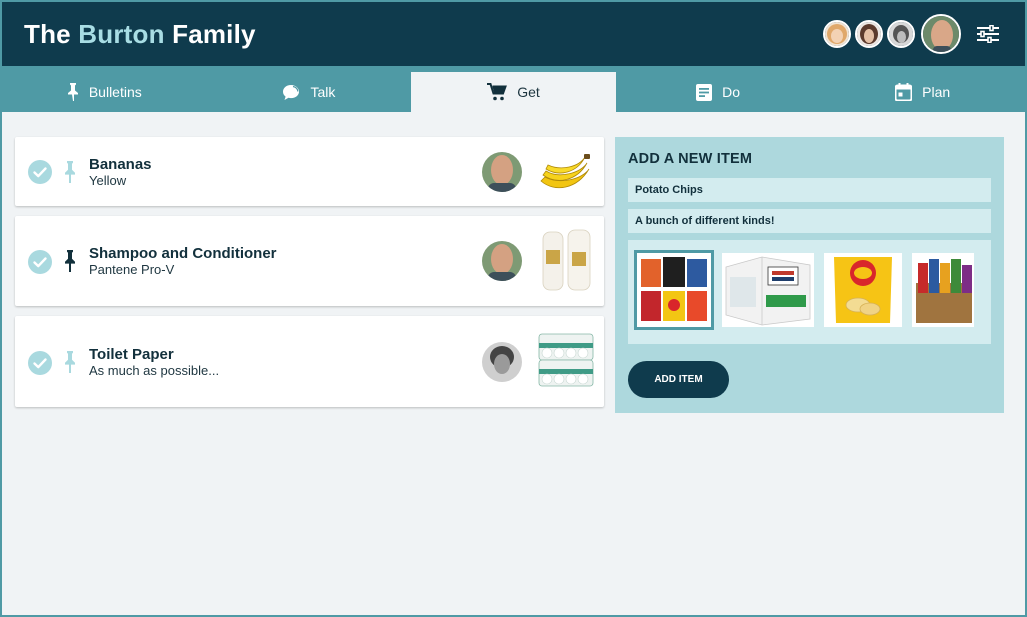 Image resolution: width=1027 pixels, height=617 pixels. What do you see at coordinates (108, 180) in the screenshot?
I see `item-subtitle: Yellow` at bounding box center [108, 180].